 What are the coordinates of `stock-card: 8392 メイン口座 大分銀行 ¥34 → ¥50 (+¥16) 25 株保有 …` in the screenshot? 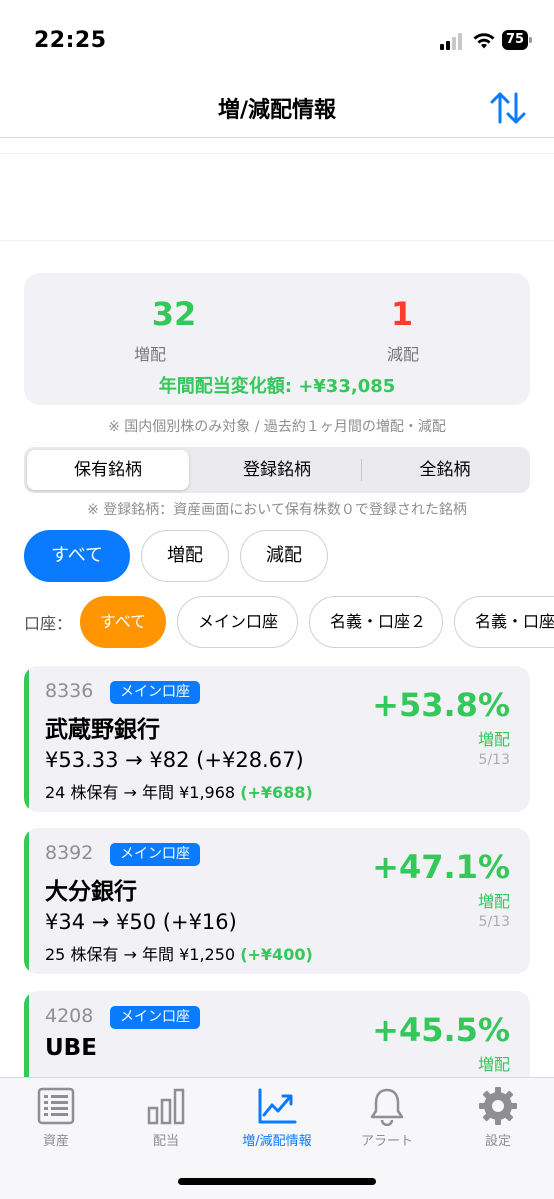 It's located at (277, 901).